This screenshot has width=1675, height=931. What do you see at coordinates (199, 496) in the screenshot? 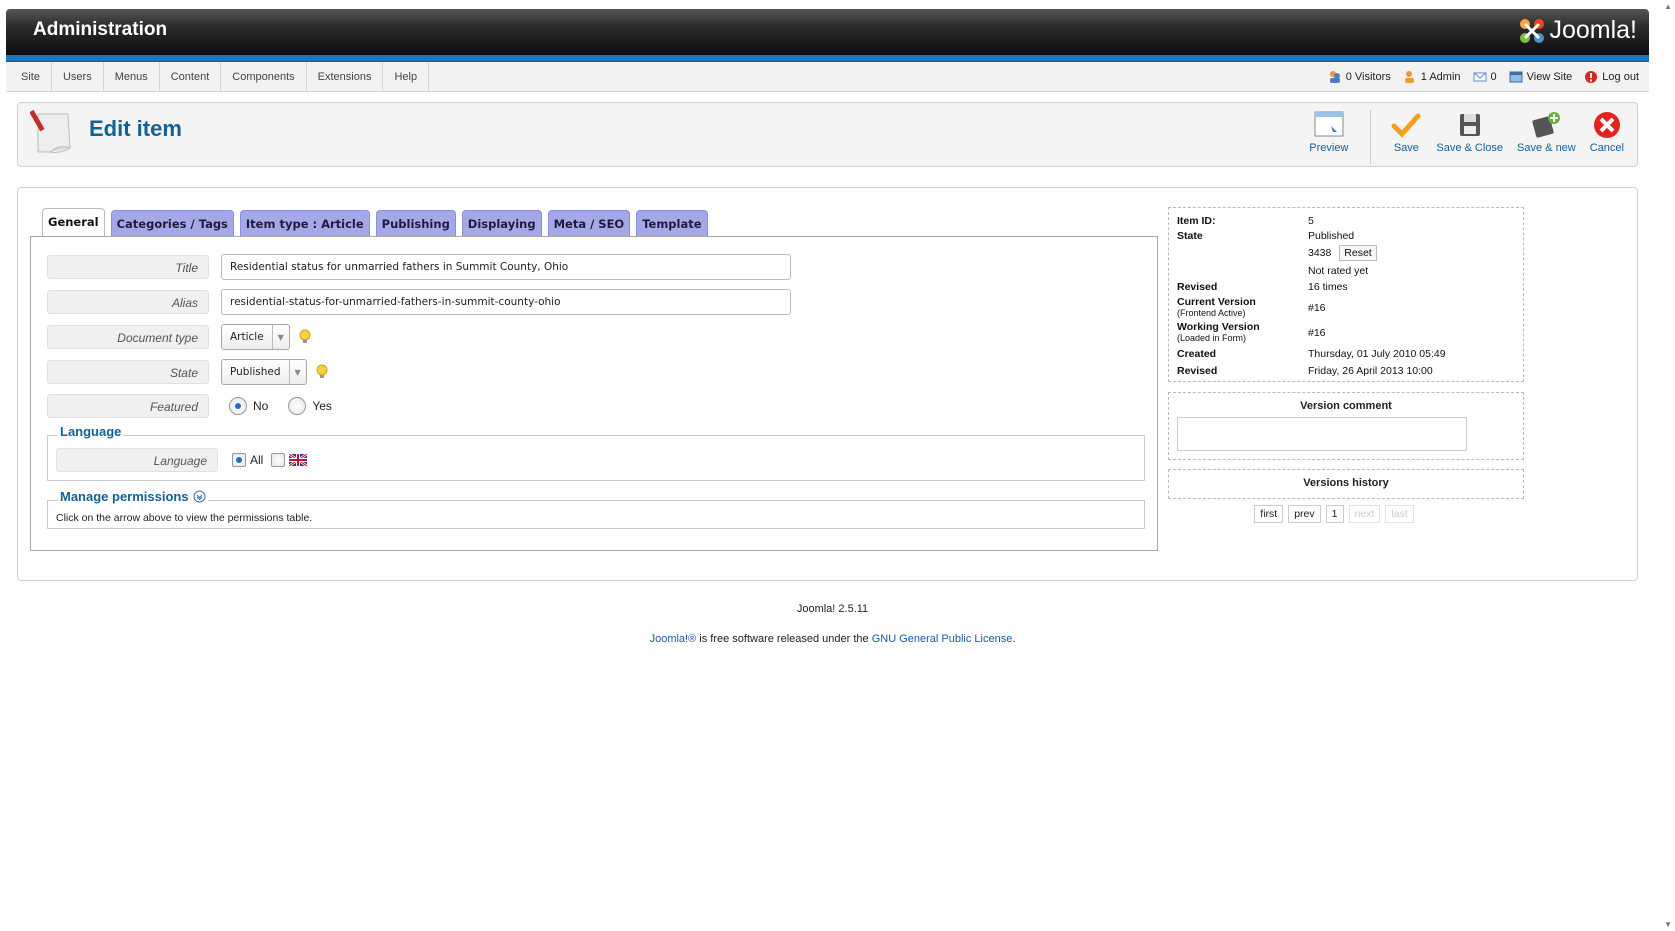
I see `expand-arrow-icon` at bounding box center [199, 496].